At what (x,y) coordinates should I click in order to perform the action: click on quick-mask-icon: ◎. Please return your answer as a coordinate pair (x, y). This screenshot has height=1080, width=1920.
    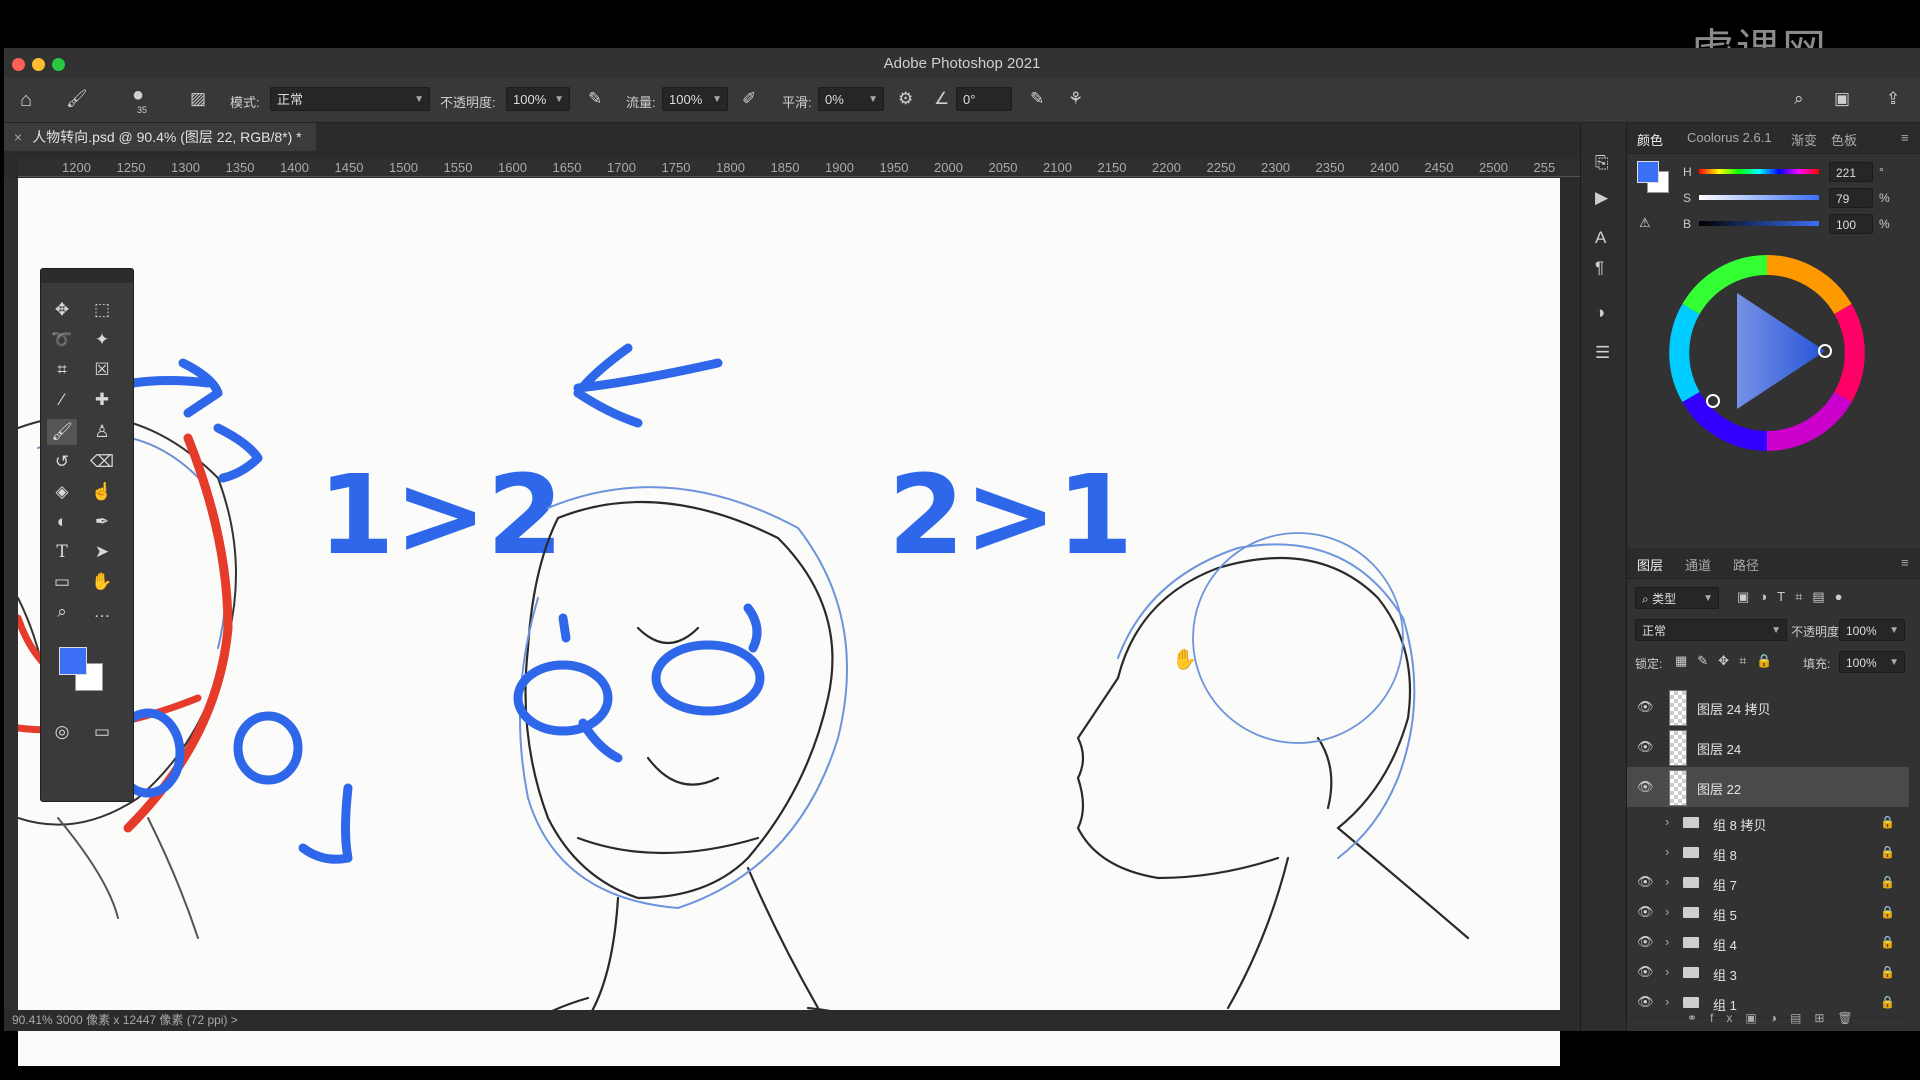
    Looking at the image, I should click on (62, 732).